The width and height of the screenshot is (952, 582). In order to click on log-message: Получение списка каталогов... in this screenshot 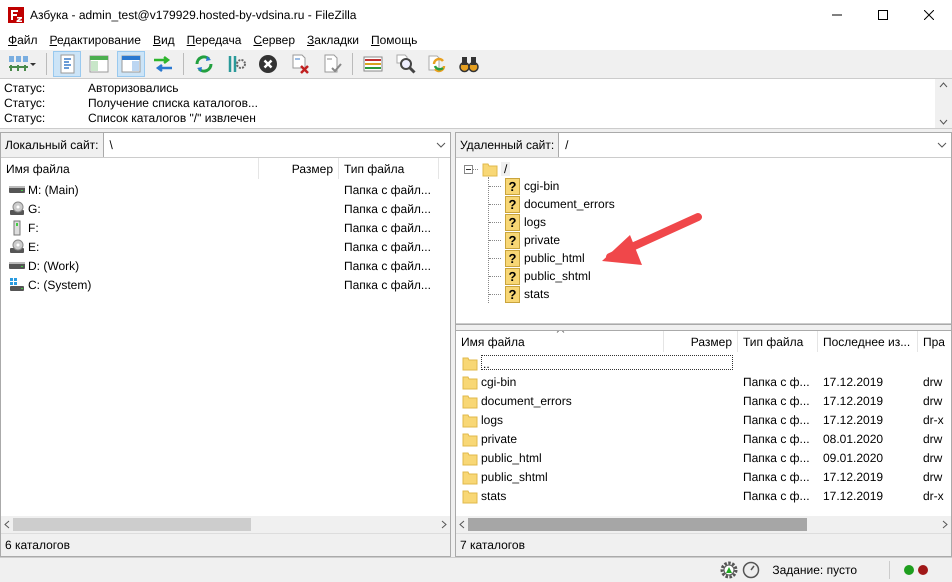, I will do `click(173, 103)`.